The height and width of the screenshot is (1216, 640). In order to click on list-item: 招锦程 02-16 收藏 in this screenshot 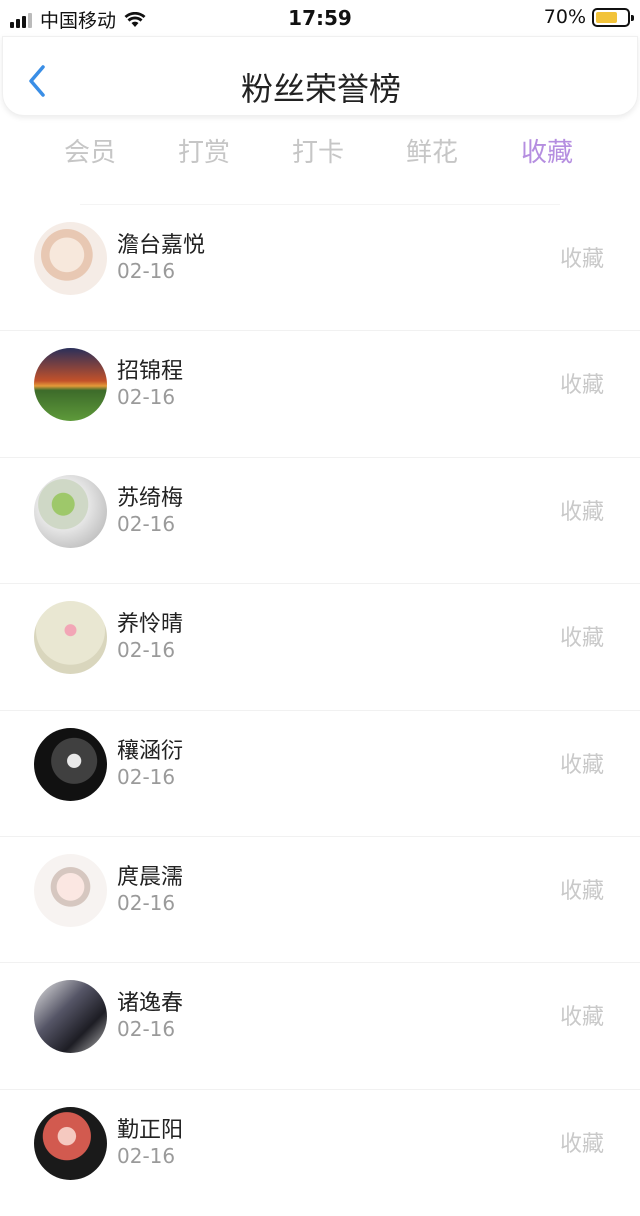, I will do `click(320, 393)`.